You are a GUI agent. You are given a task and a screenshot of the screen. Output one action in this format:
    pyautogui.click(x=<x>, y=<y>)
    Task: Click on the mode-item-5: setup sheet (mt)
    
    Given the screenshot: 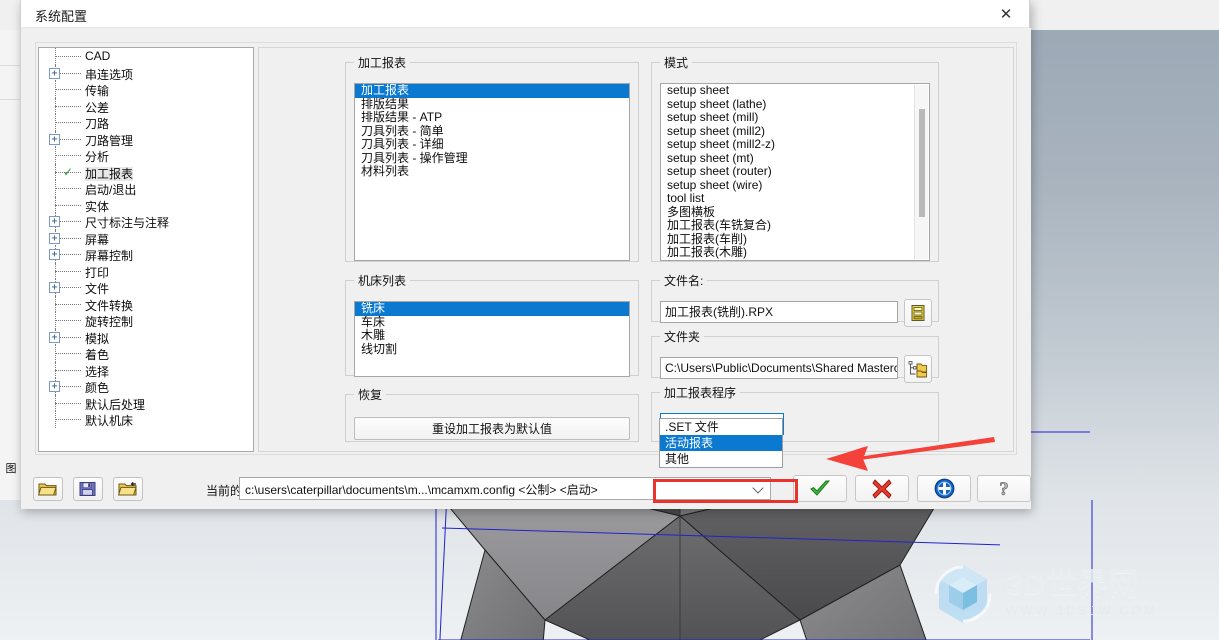 What is the action you would take?
    pyautogui.click(x=795, y=158)
    